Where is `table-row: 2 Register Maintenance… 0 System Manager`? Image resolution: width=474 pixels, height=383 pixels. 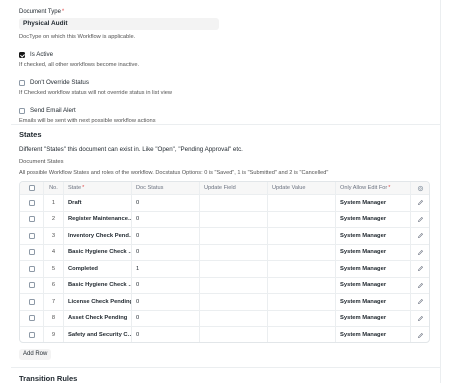 table-row: 2 Register Maintenance… 0 System Manager is located at coordinates (224, 219).